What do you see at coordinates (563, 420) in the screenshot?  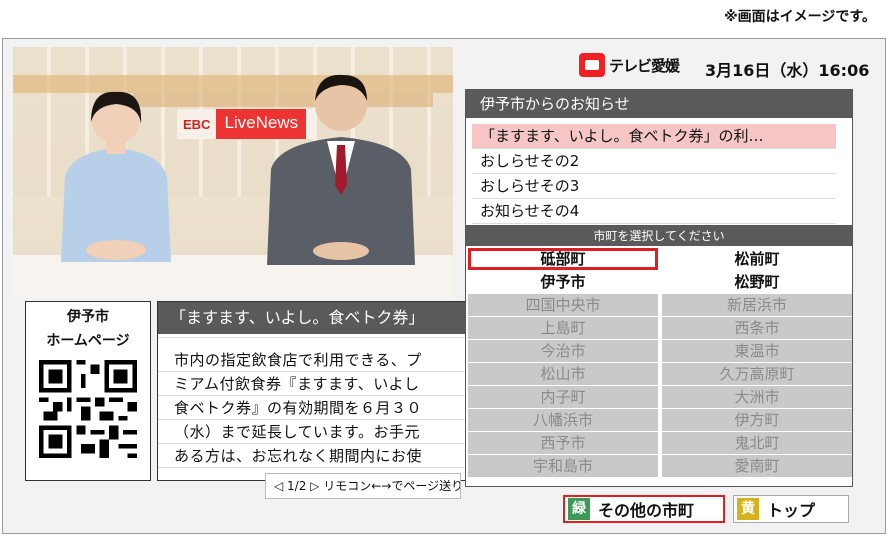 I see `town-option: 八幡浜市` at bounding box center [563, 420].